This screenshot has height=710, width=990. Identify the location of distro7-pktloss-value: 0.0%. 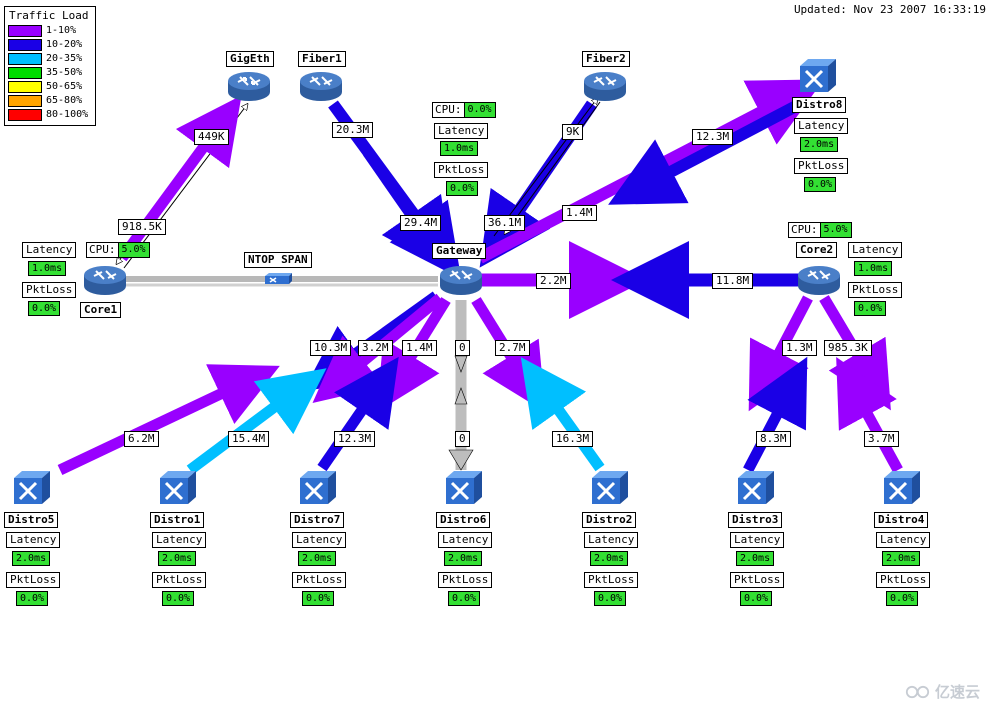
(318, 598).